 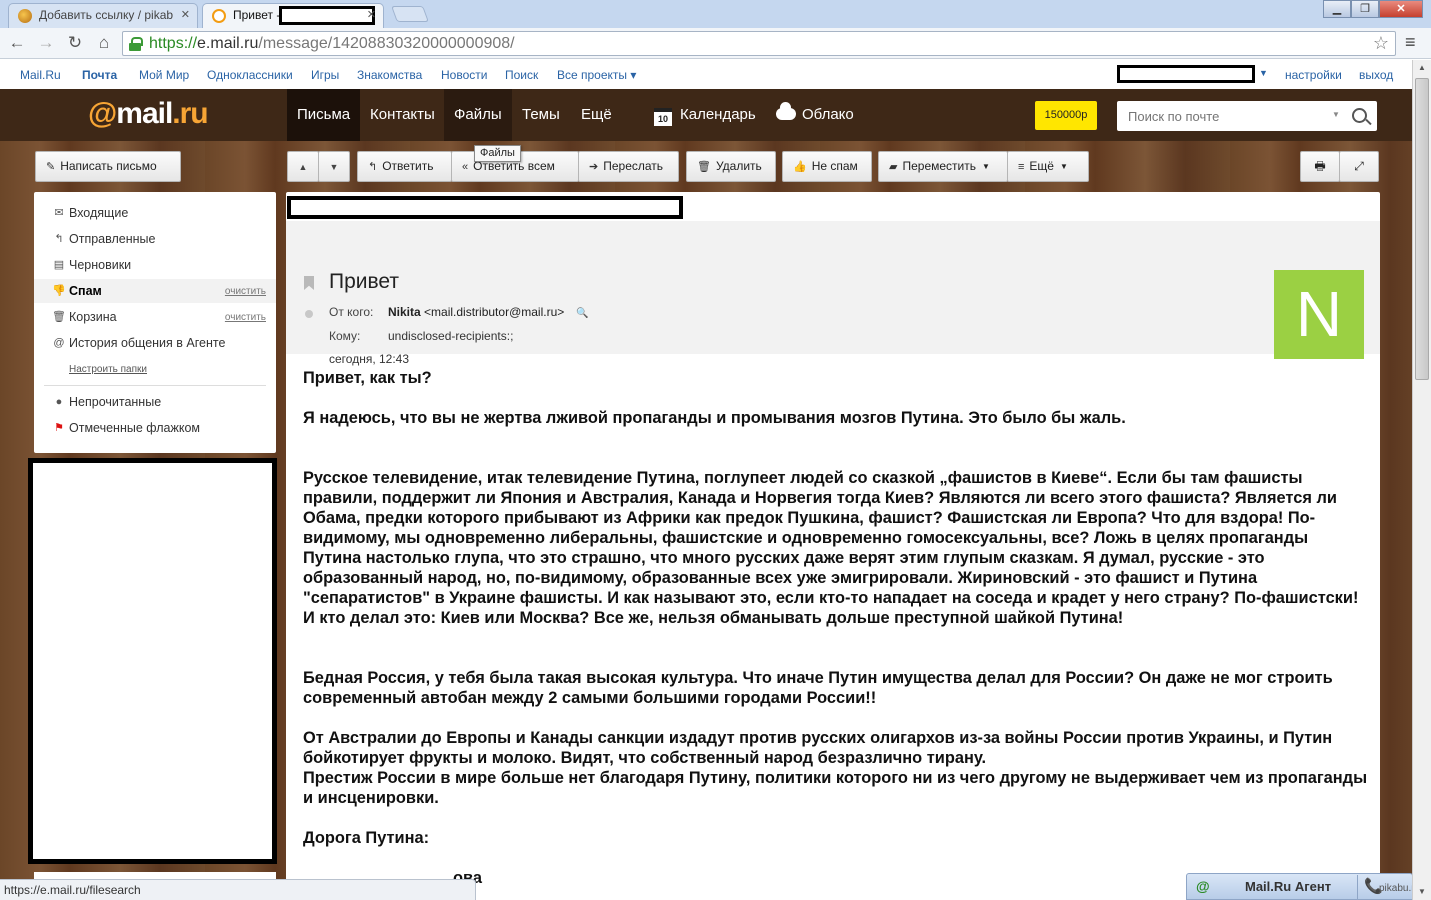 I want to click on lock-icon, so click(x=136, y=44).